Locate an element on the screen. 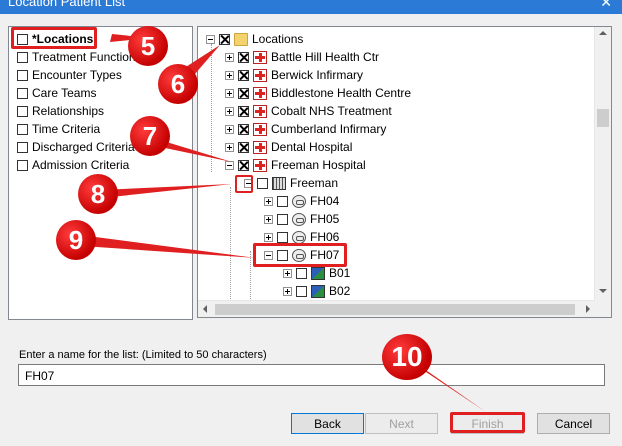  option-treatment-function: Treatment Function is located at coordinates (76, 57).